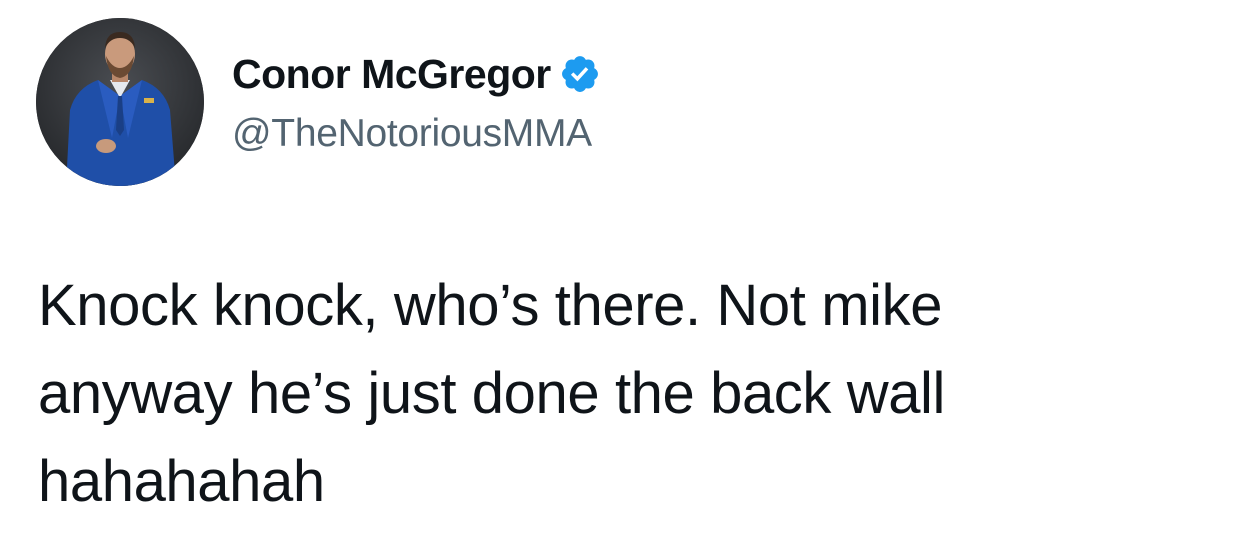  Describe the element at coordinates (580, 74) in the screenshot. I see `verified-badge-icon` at that location.